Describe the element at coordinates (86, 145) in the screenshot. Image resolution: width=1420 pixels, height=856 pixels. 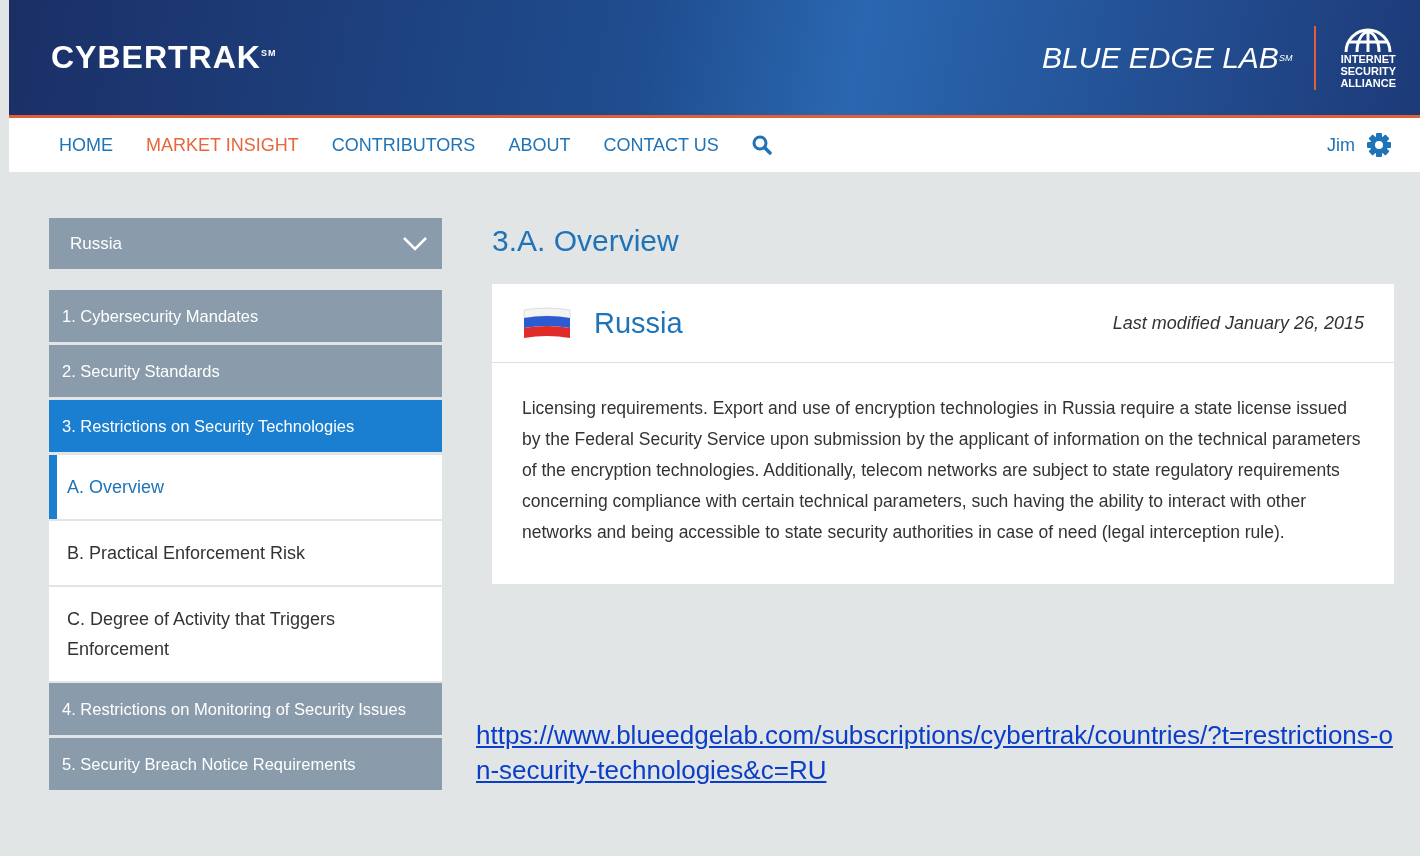
I see `nav-link: HOME` at that location.